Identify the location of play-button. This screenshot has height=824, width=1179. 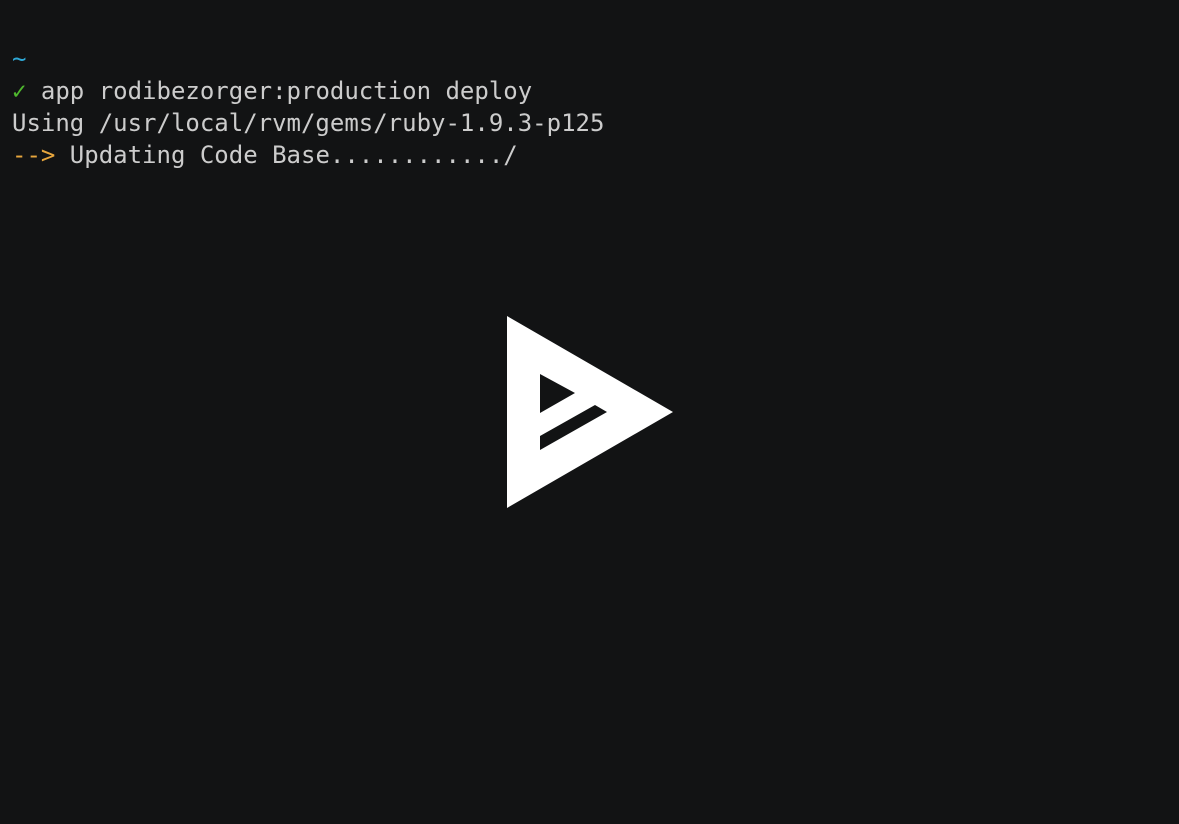
(590, 412).